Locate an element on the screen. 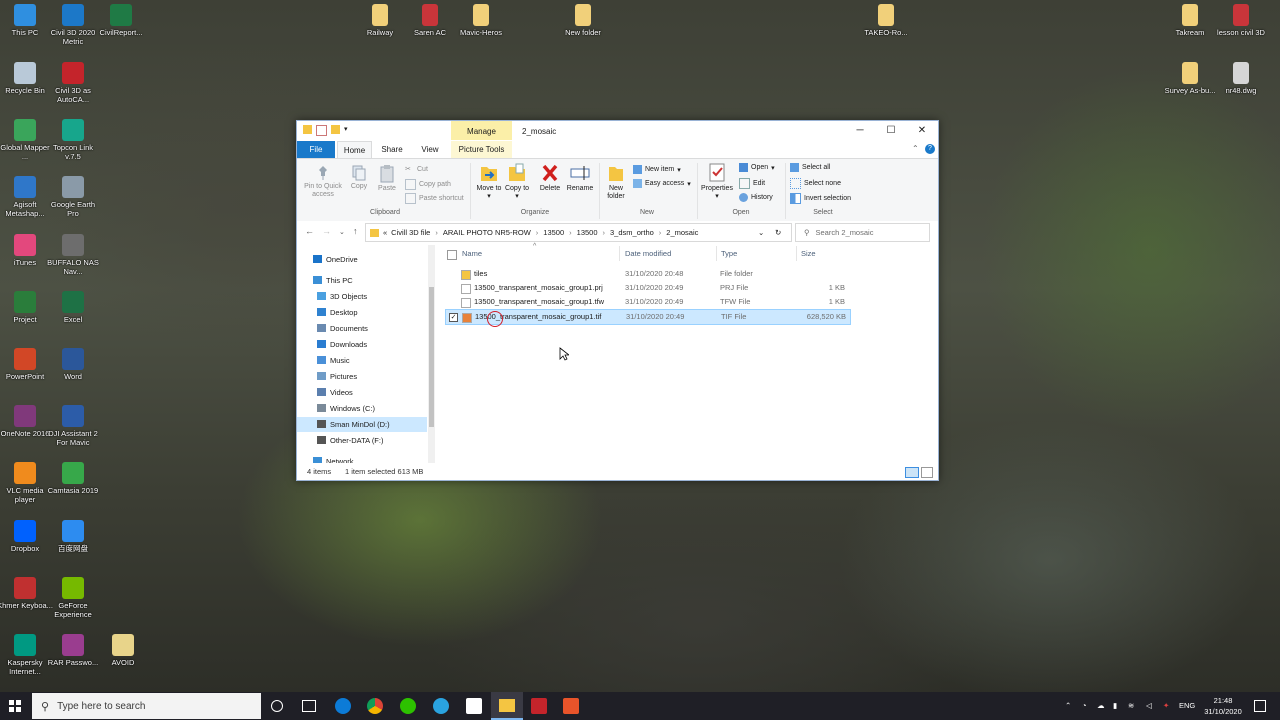 The height and width of the screenshot is (720, 1280). search-input: ⚲ Search 2_mosaic is located at coordinates (862, 232).